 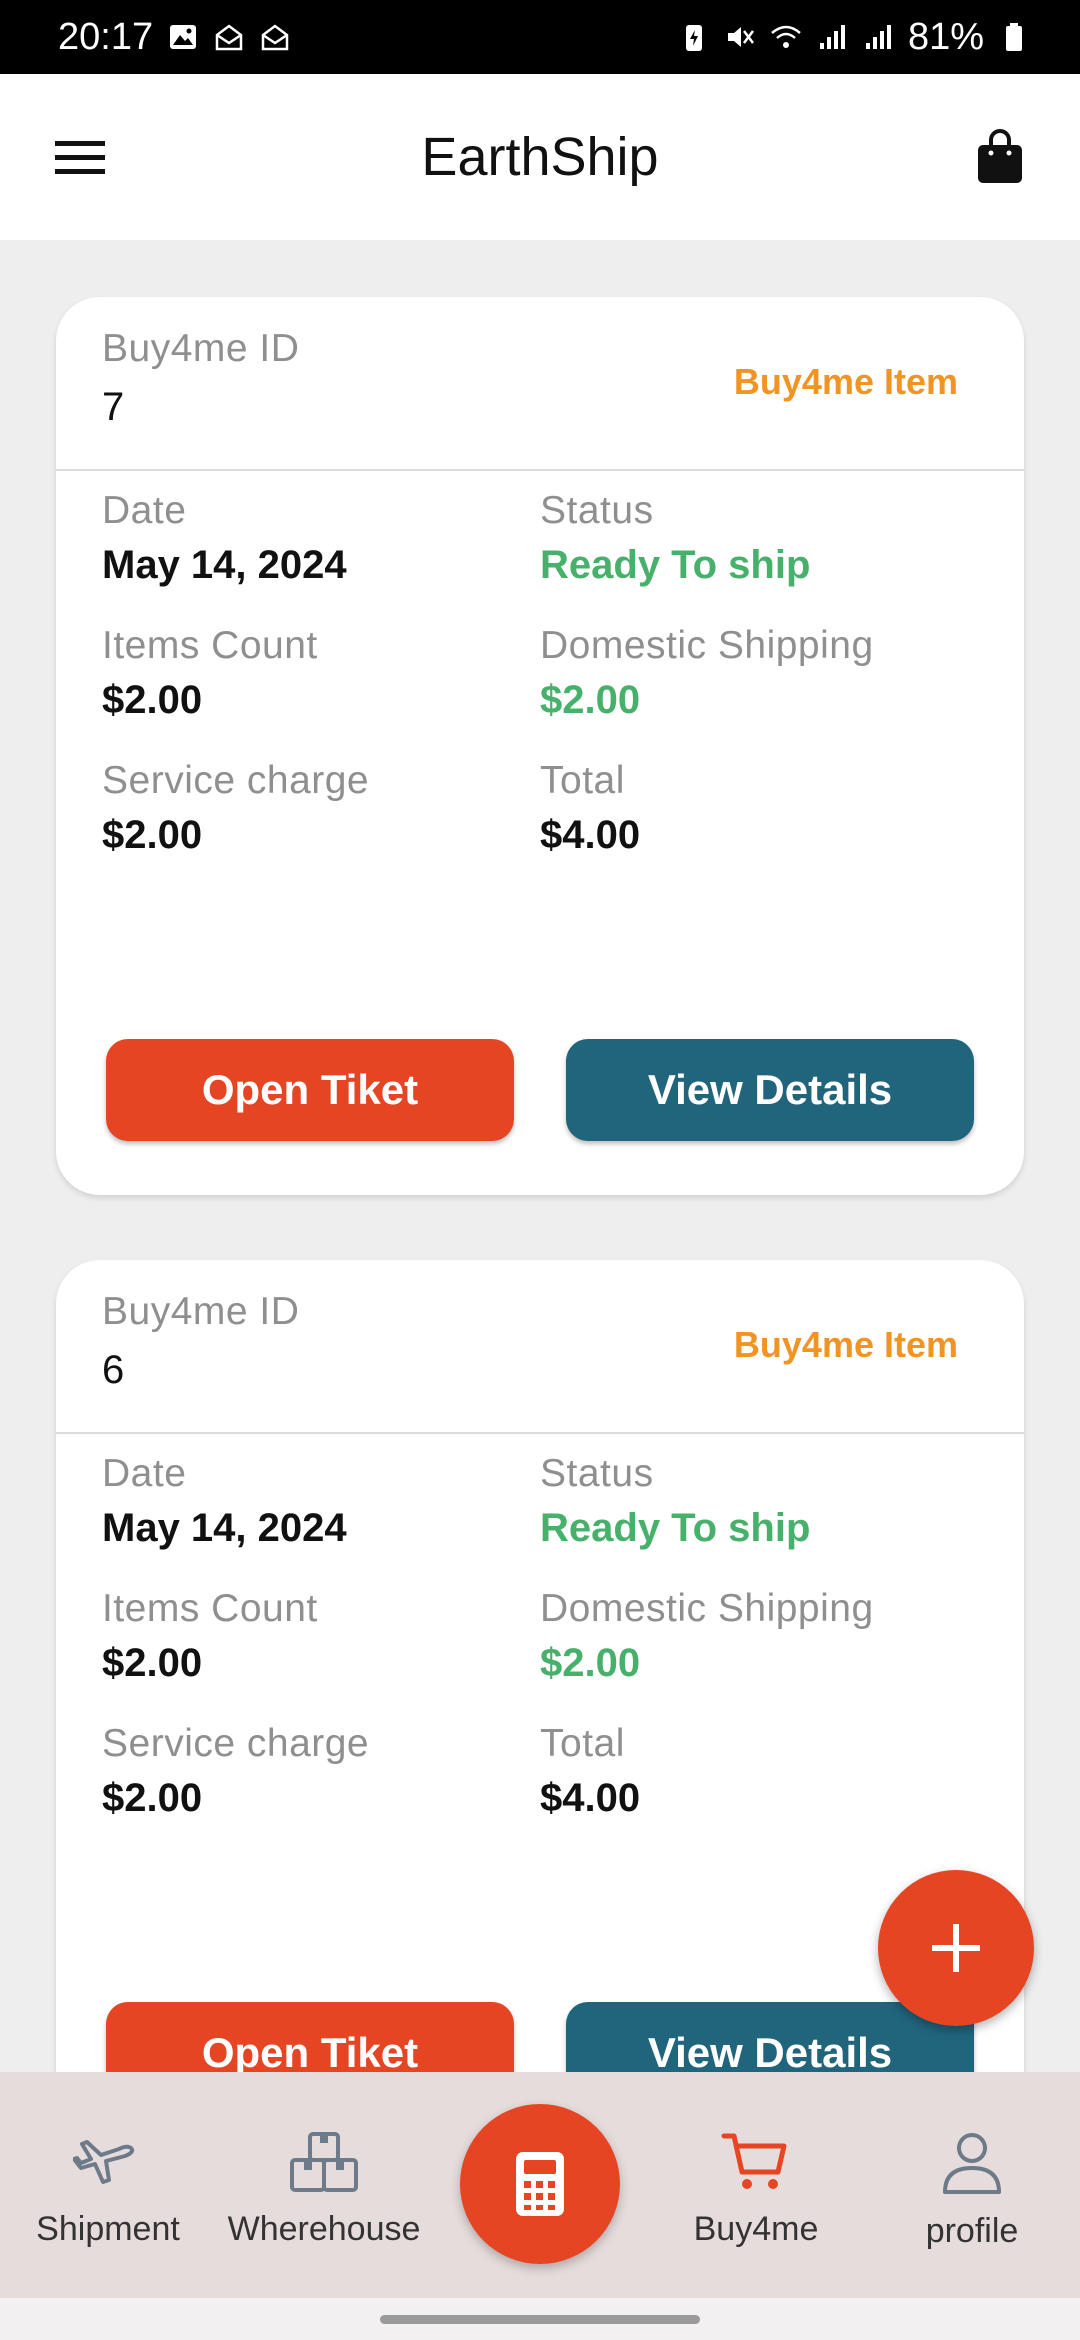 I want to click on nav-item-wherehouse: Wherehouse, so click(x=324, y=2189).